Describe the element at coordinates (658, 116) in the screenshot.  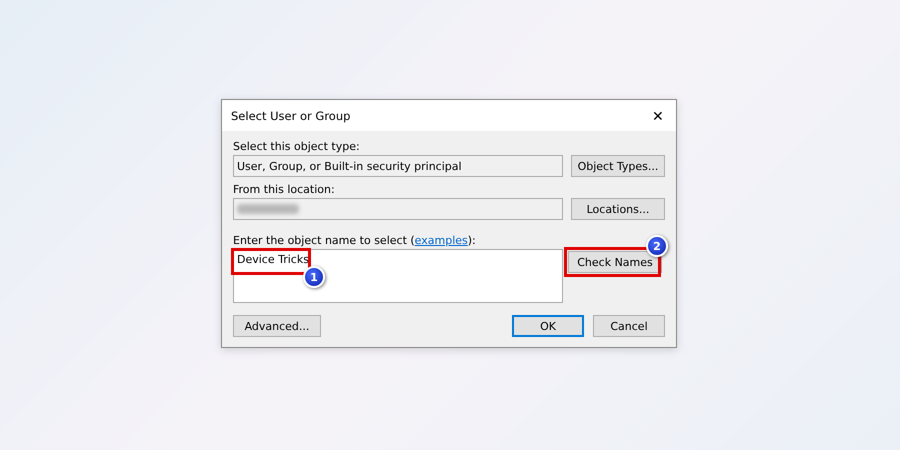
I see `close-button: ✕` at that location.